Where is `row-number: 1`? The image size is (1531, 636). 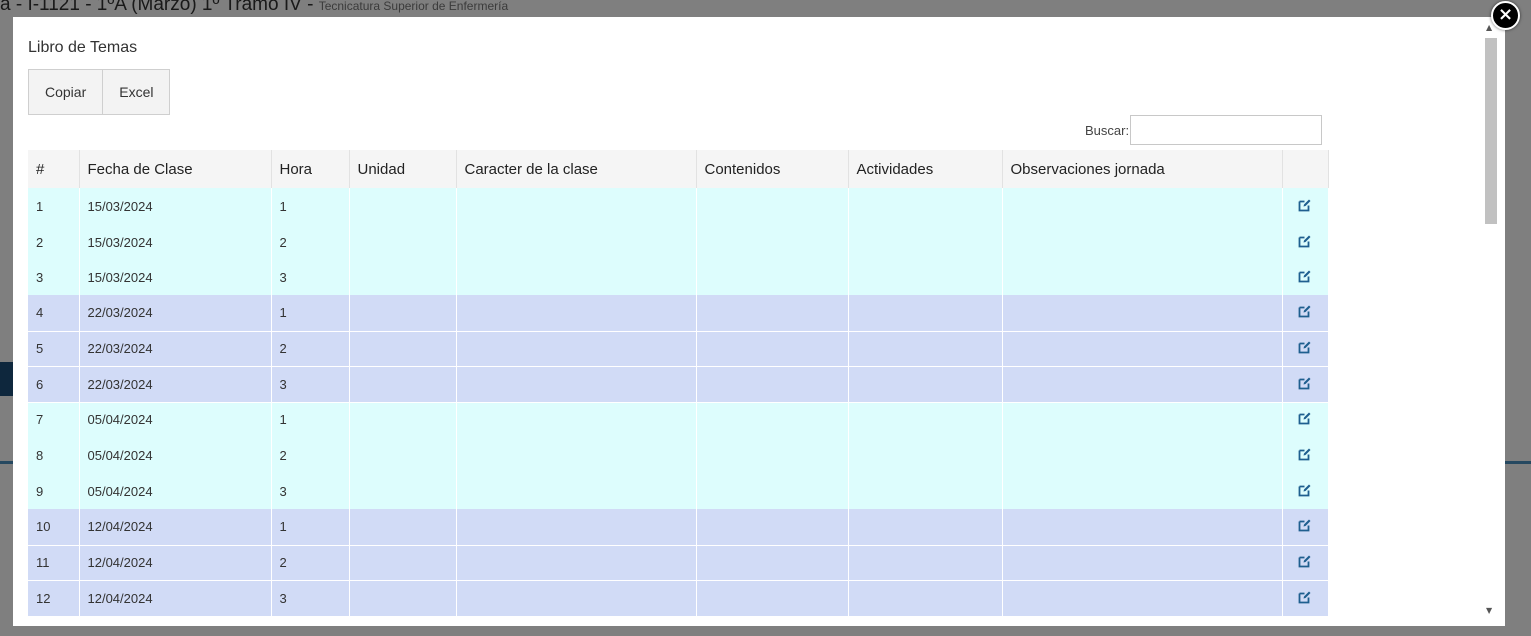 row-number: 1 is located at coordinates (54, 206).